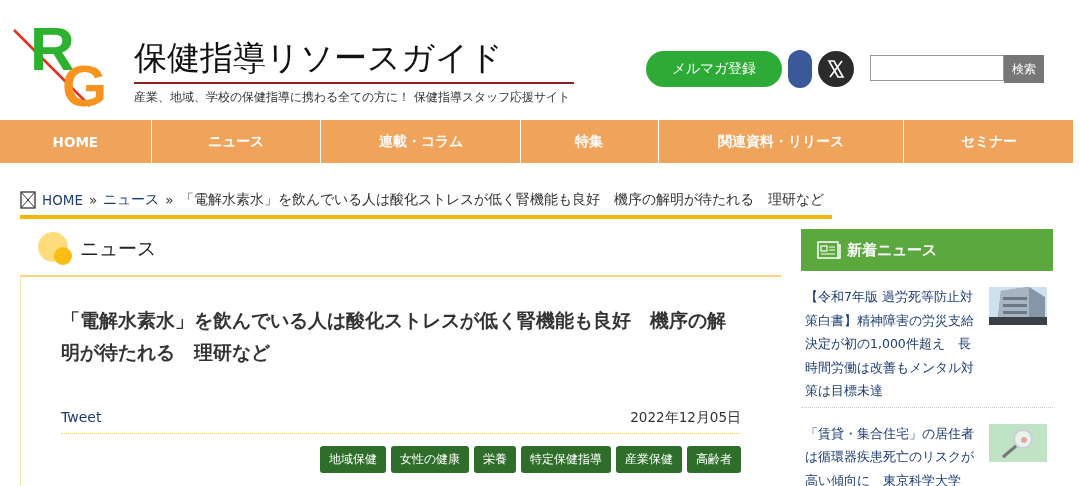 The width and height of the screenshot is (1080, 486). Describe the element at coordinates (430, 459) in the screenshot. I see `tag: 女性の健康` at that location.